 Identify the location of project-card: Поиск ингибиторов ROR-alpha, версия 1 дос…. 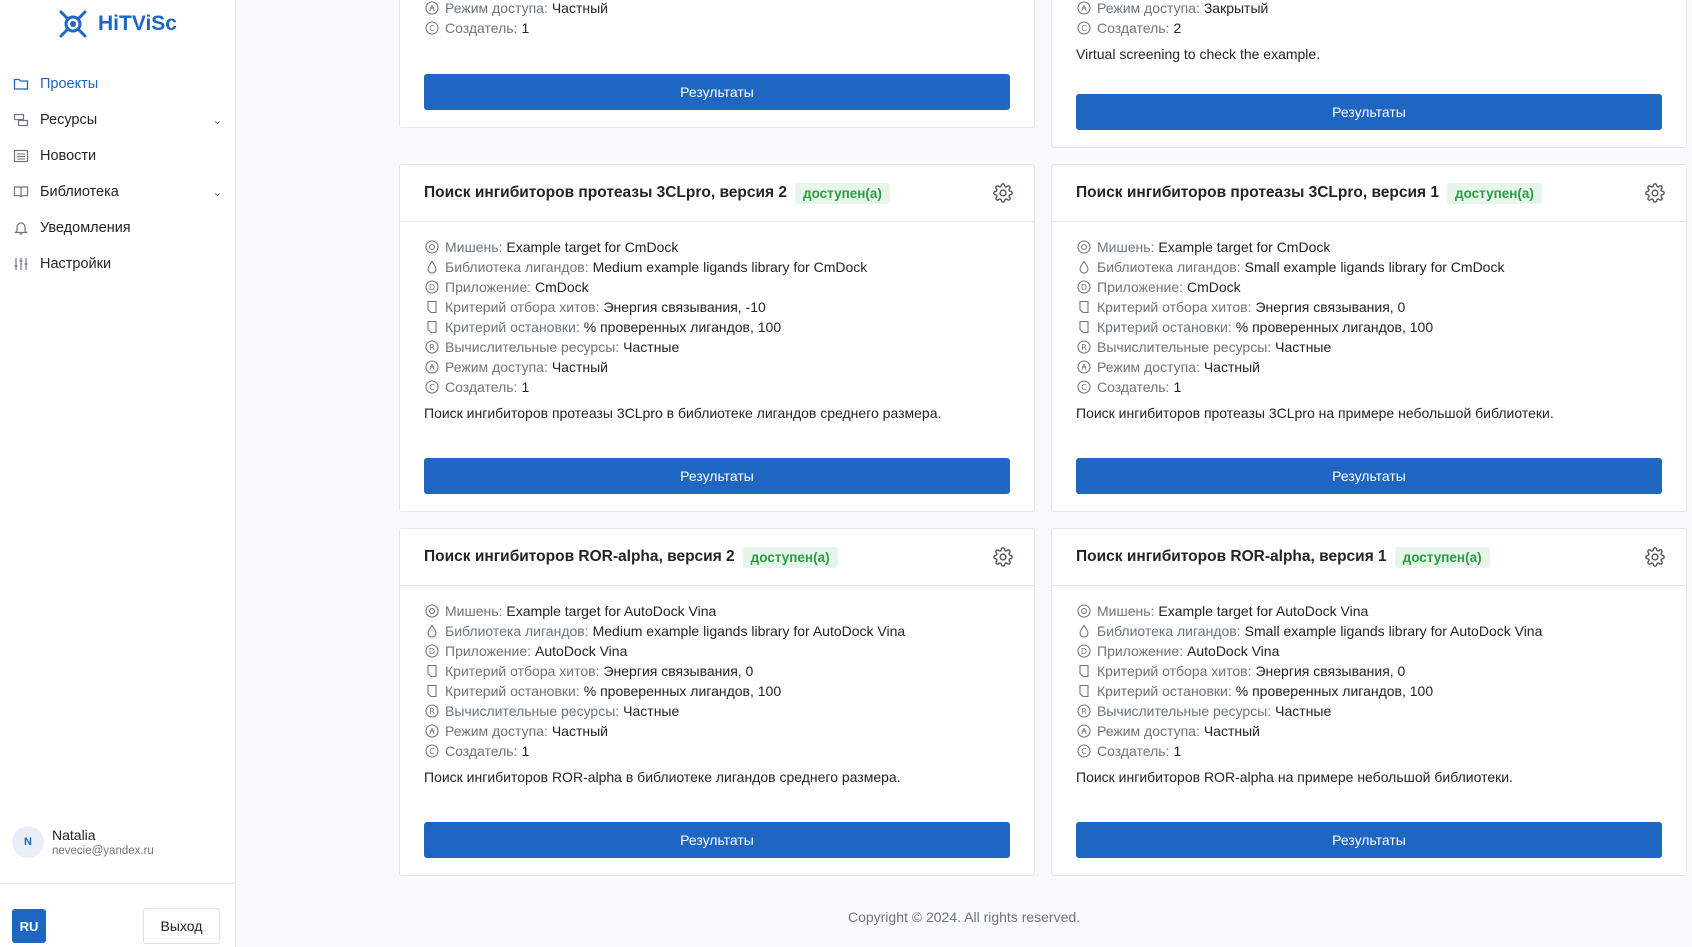
(1369, 702).